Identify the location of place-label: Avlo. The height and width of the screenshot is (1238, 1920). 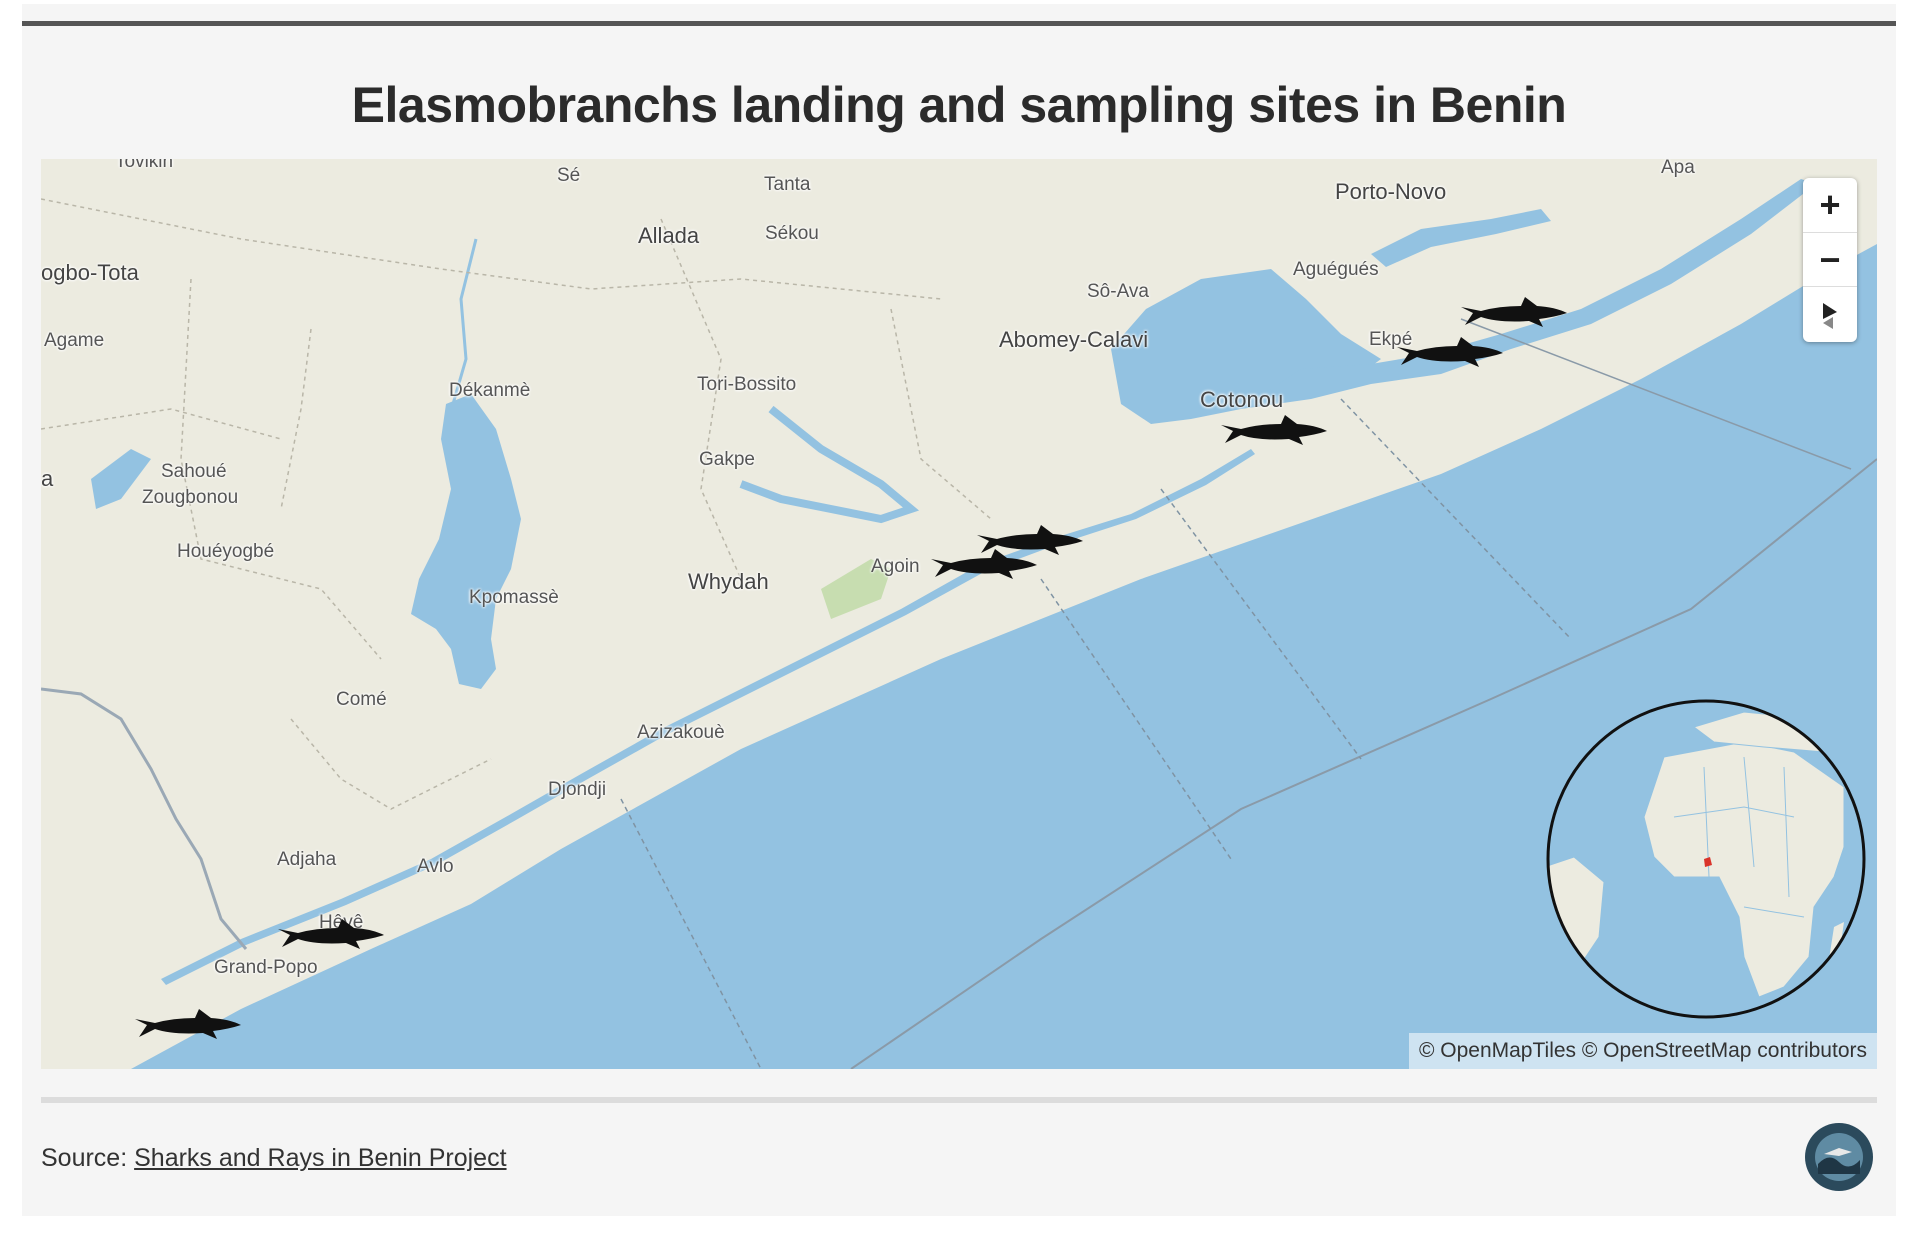
(435, 866).